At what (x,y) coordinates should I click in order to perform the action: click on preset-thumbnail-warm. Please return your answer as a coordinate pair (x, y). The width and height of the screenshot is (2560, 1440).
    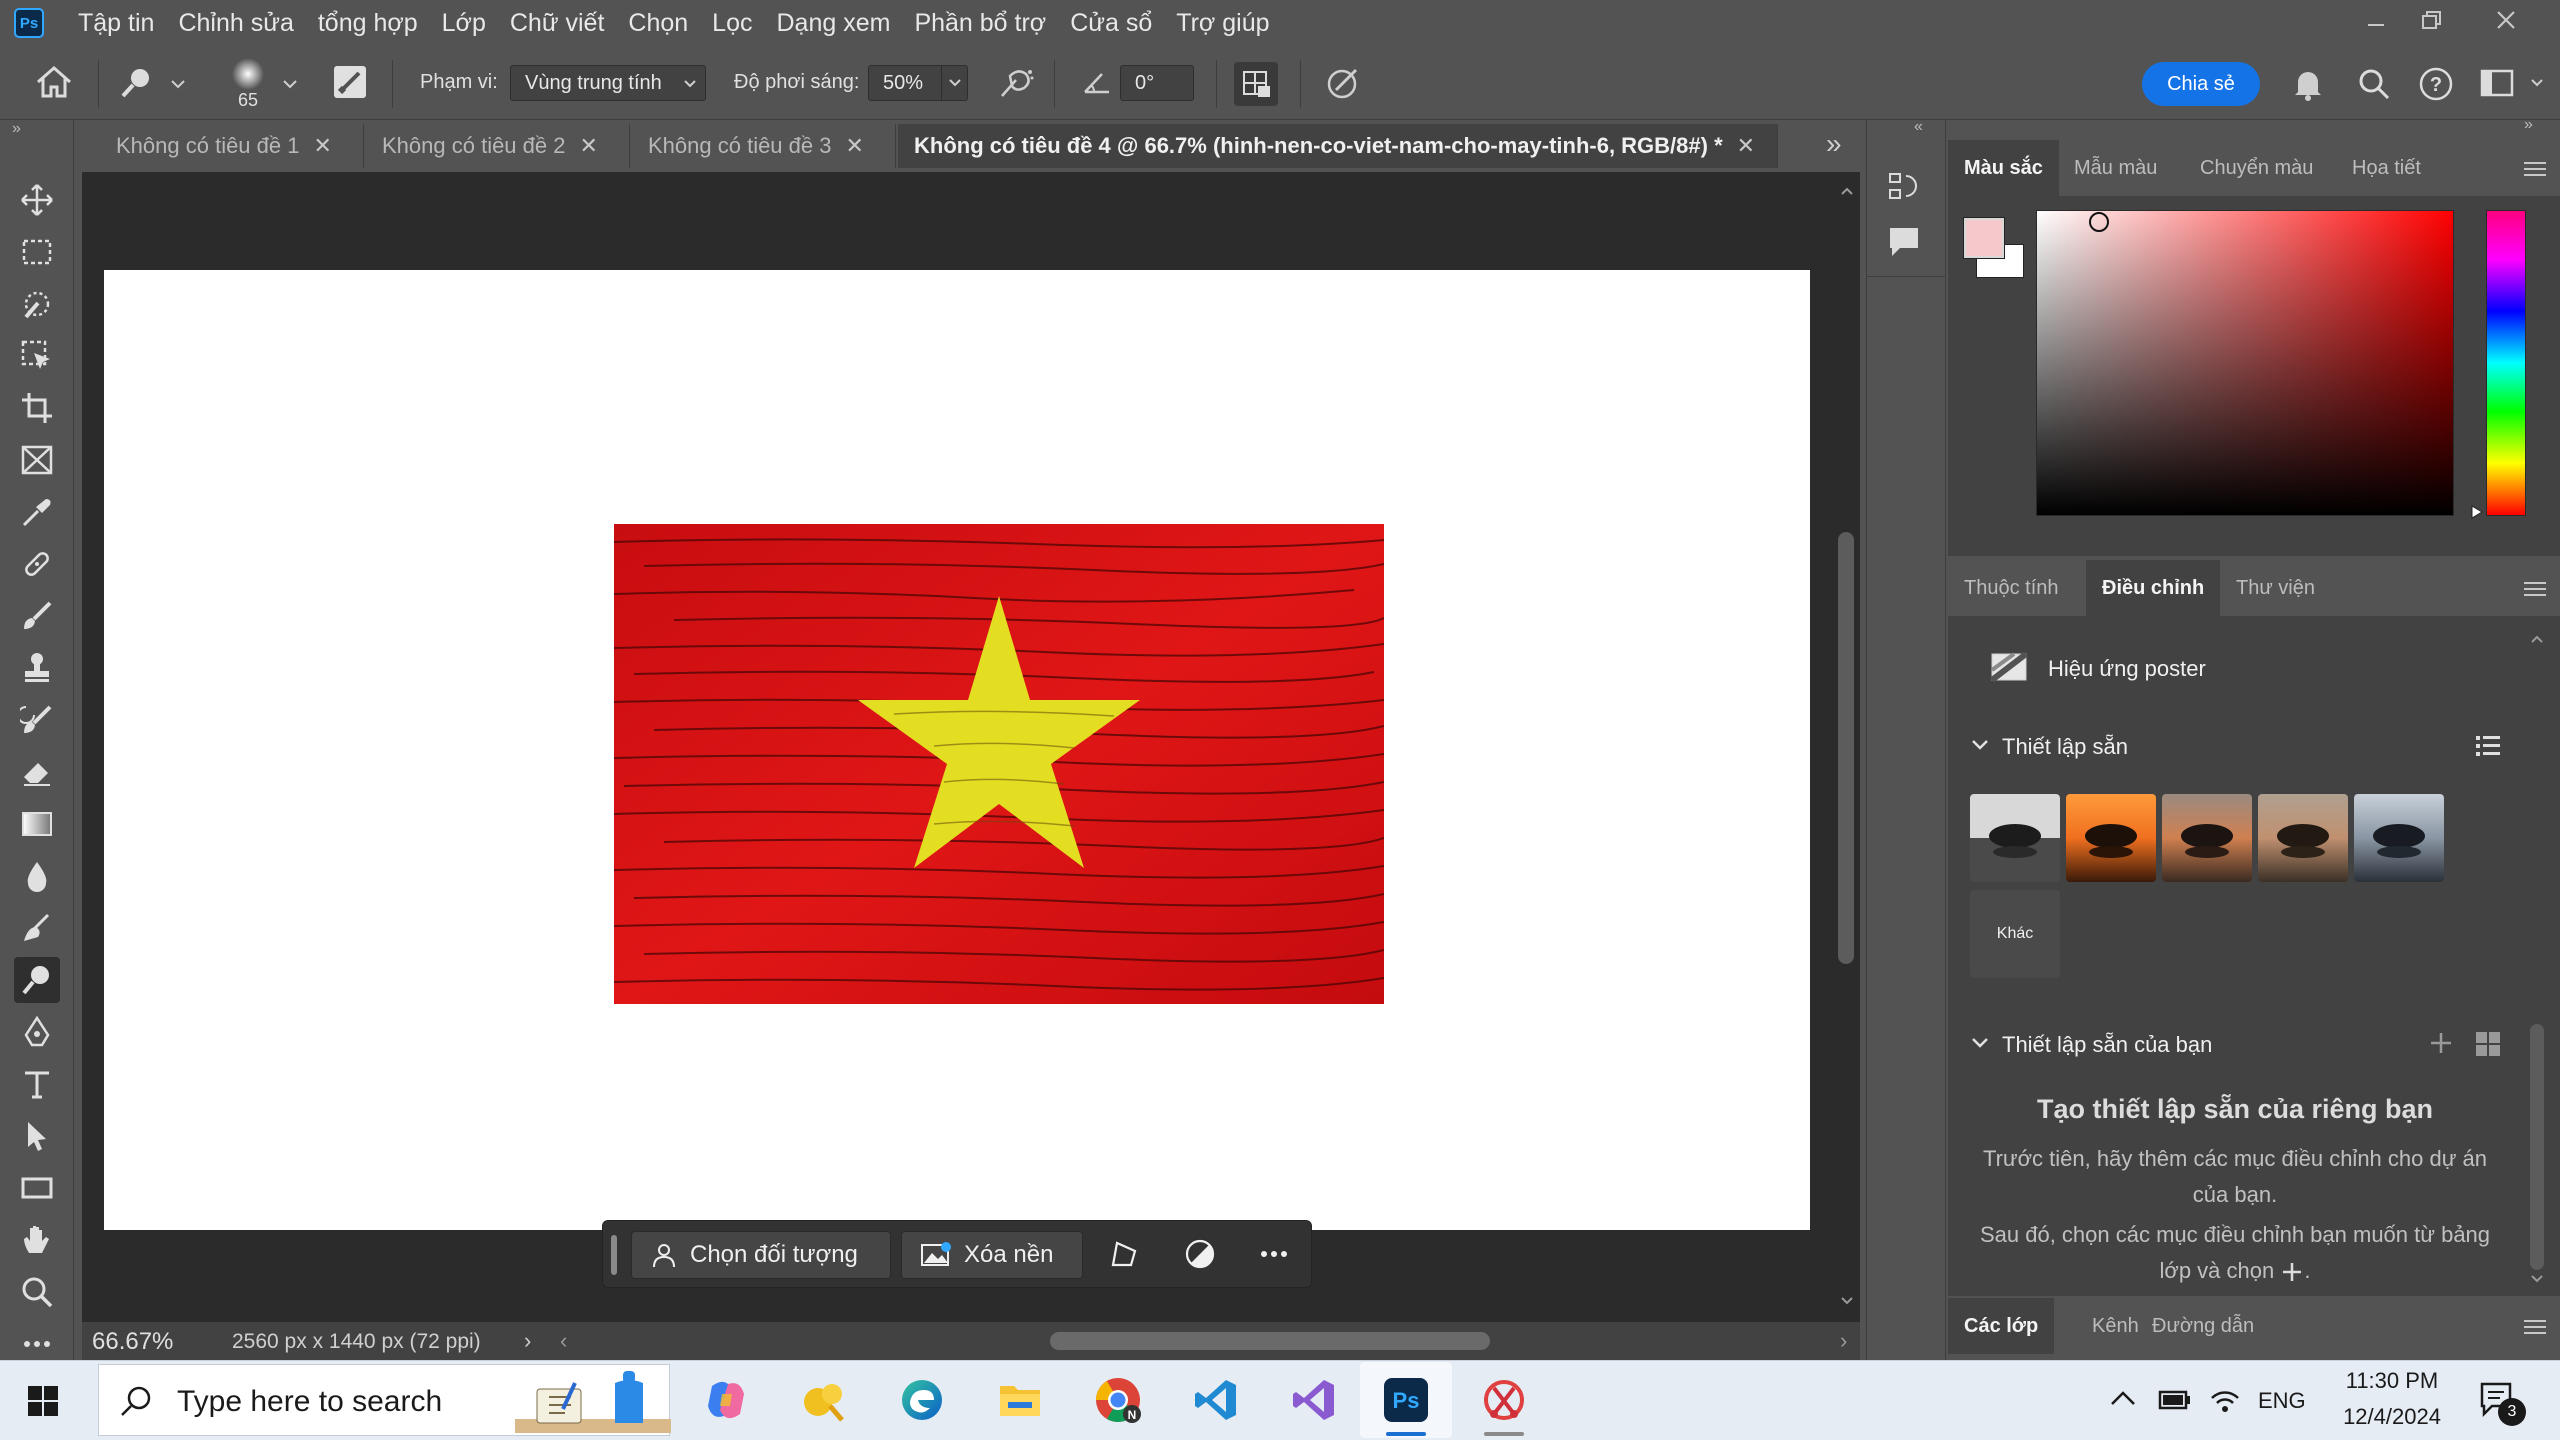
    Looking at the image, I should click on (2111, 838).